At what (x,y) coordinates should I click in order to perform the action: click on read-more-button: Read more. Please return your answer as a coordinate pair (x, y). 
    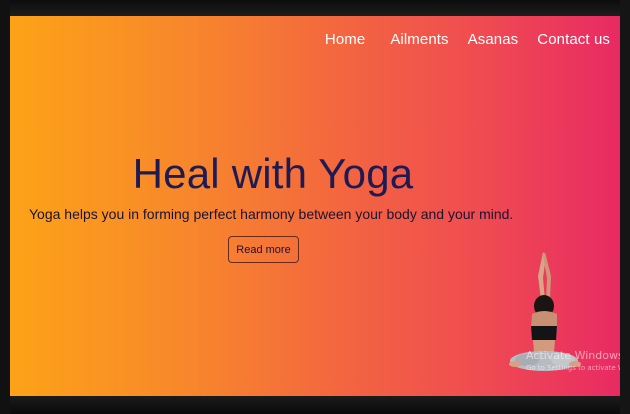
    Looking at the image, I should click on (263, 249).